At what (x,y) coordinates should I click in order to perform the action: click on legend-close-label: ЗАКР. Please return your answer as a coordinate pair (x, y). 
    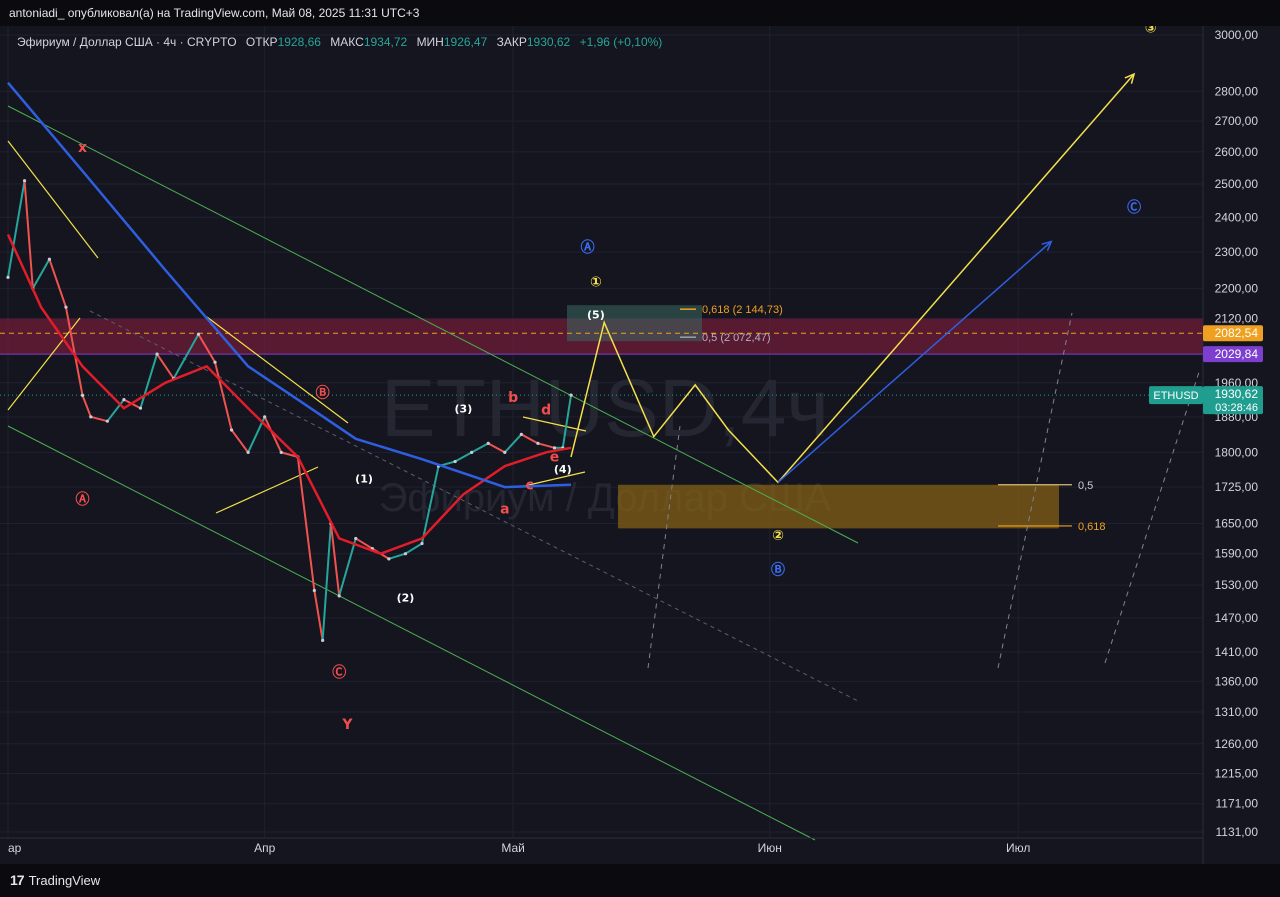
    Looking at the image, I should click on (511, 42).